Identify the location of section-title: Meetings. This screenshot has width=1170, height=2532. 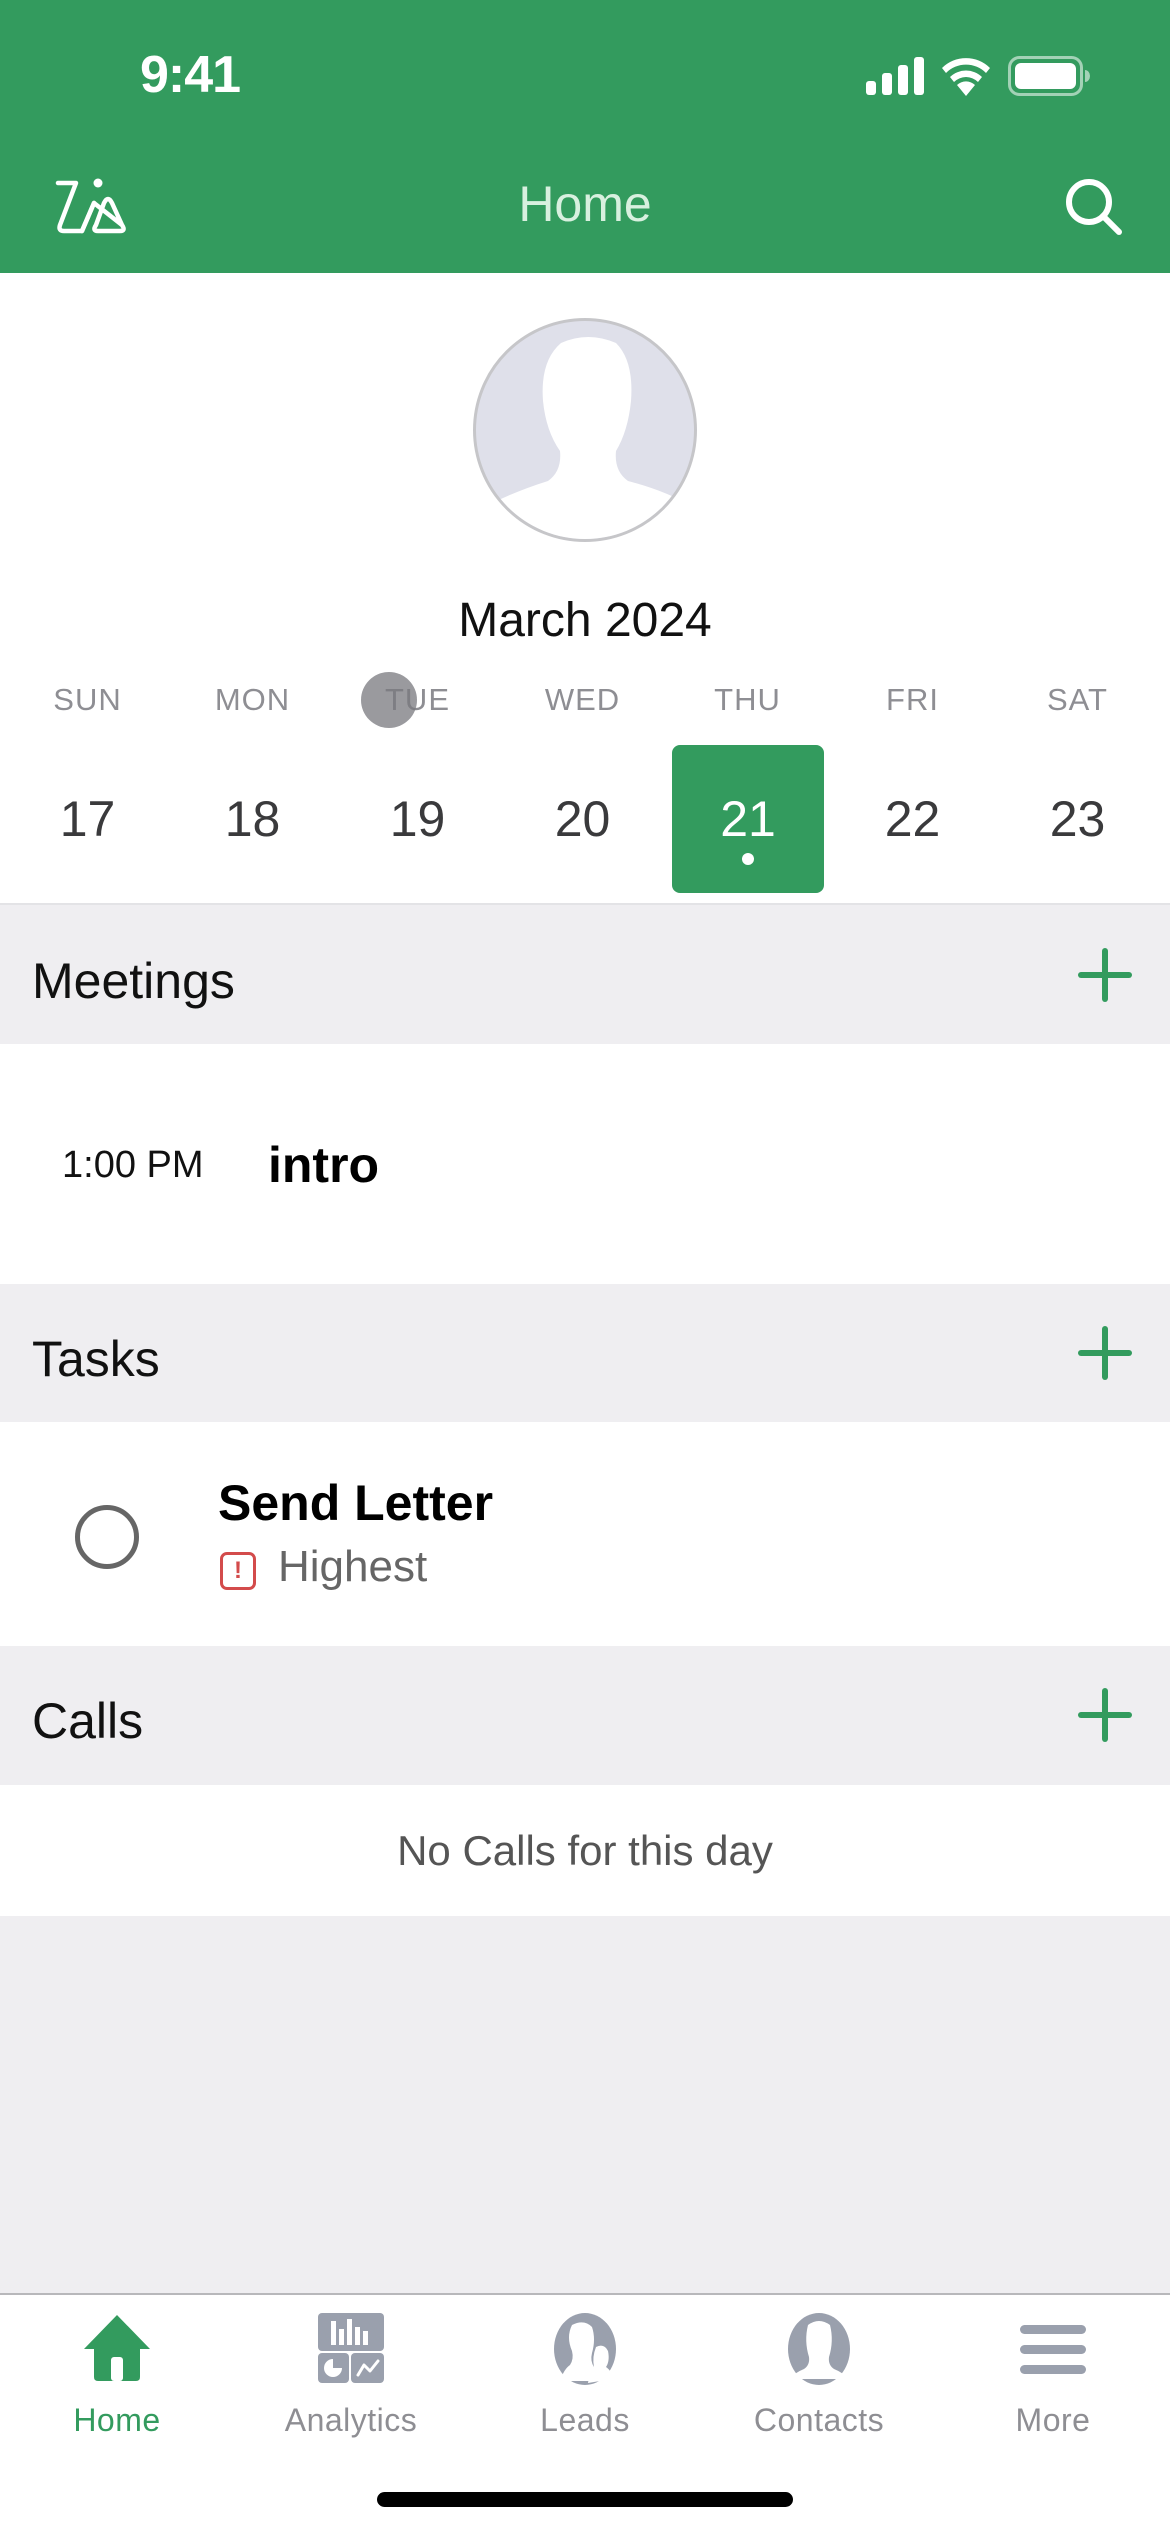
(133, 981).